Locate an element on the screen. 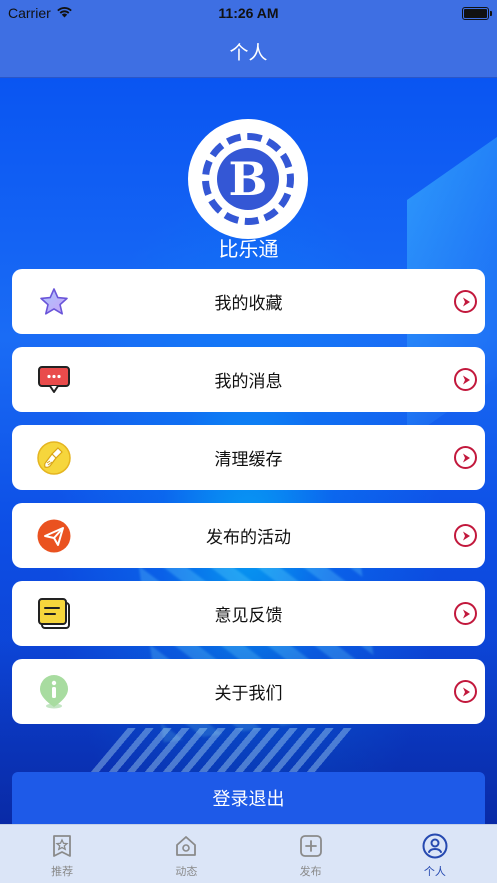 The height and width of the screenshot is (883, 497). nav-bar: 个人 is located at coordinates (248, 52).